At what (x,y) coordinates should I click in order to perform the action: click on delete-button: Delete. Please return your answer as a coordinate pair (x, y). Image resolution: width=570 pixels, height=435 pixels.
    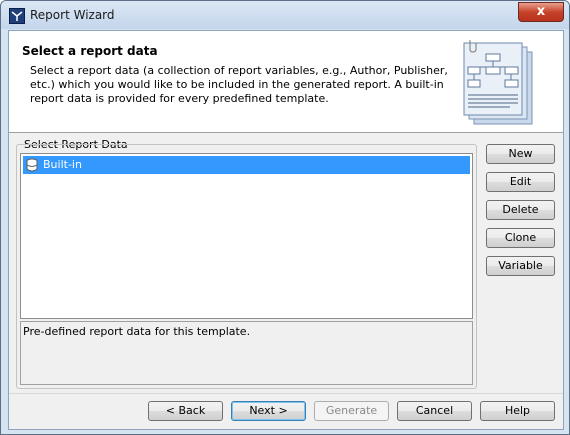
    Looking at the image, I should click on (520, 210).